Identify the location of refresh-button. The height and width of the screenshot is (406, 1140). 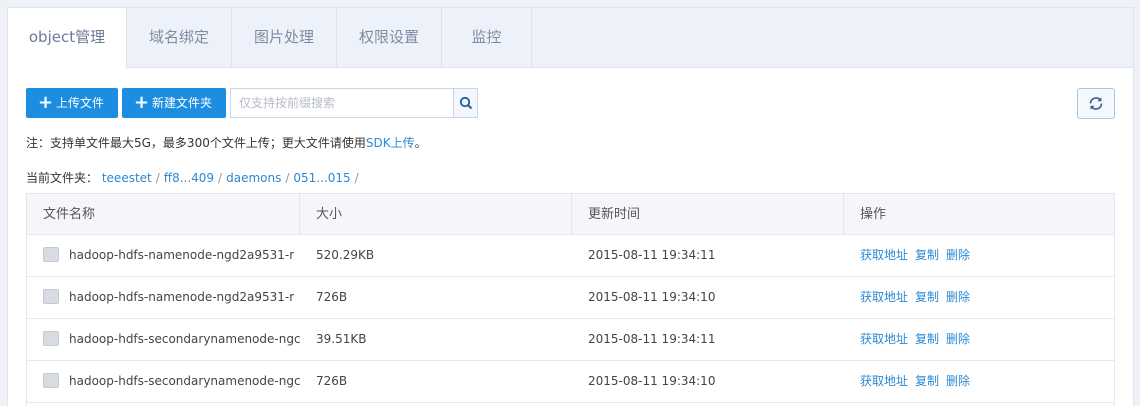
(1096, 103).